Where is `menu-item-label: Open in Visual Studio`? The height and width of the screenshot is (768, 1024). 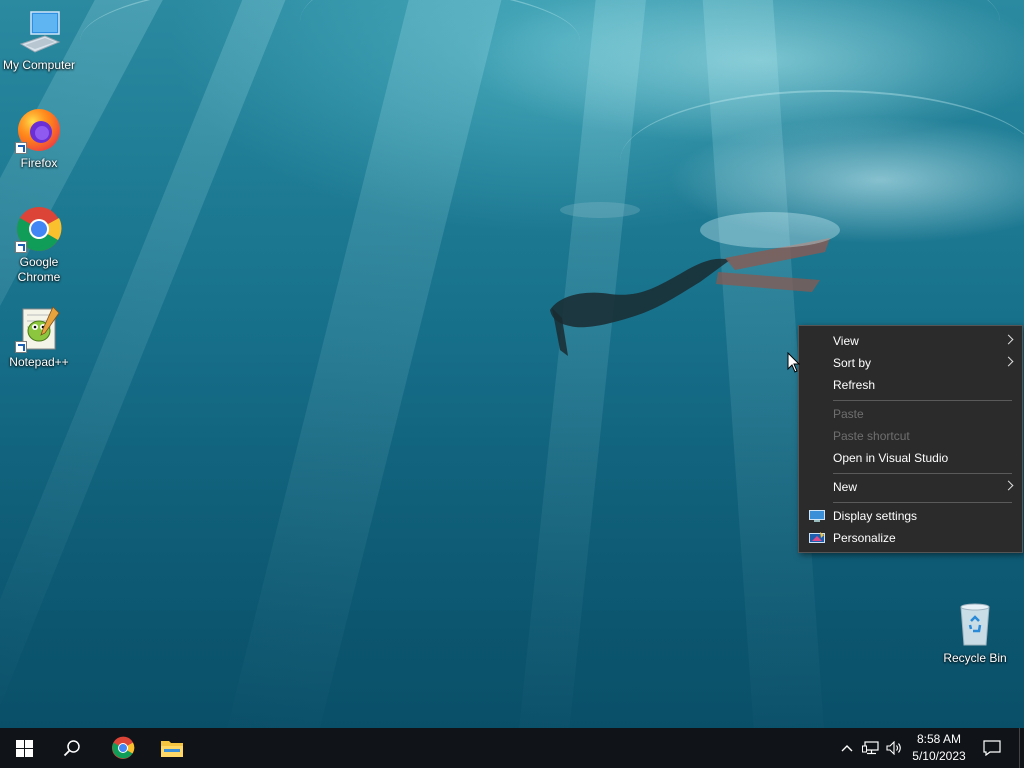 menu-item-label: Open in Visual Studio is located at coordinates (891, 458).